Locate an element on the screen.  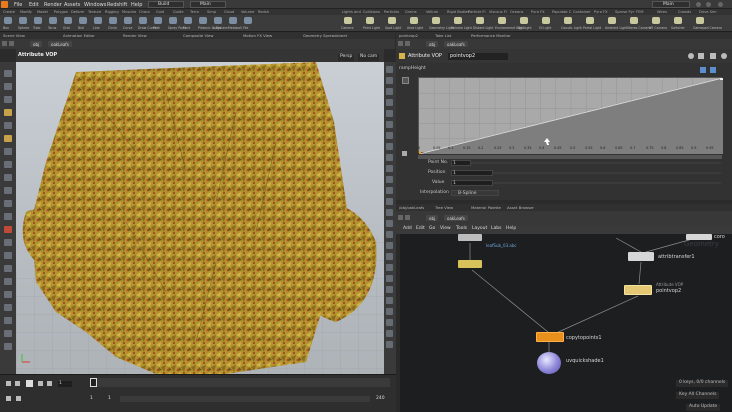
current-frame-field: 1 is located at coordinates (65, 384).